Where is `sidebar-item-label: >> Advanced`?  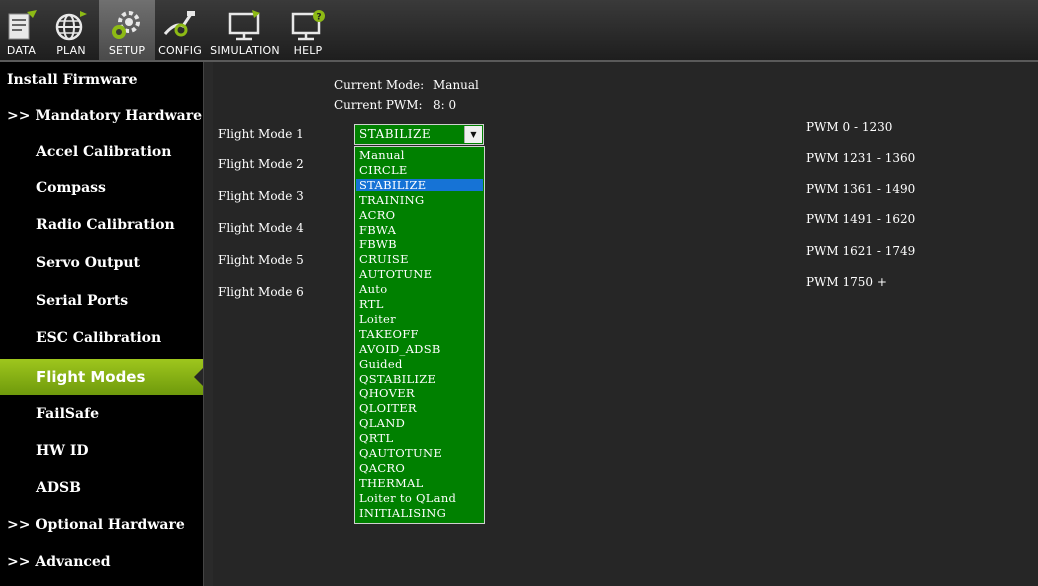 sidebar-item-label: >> Advanced is located at coordinates (59, 562).